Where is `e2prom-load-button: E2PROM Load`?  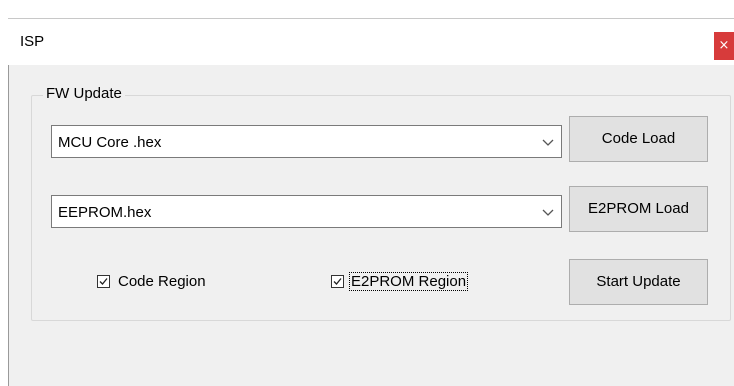
e2prom-load-button: E2PROM Load is located at coordinates (638, 209).